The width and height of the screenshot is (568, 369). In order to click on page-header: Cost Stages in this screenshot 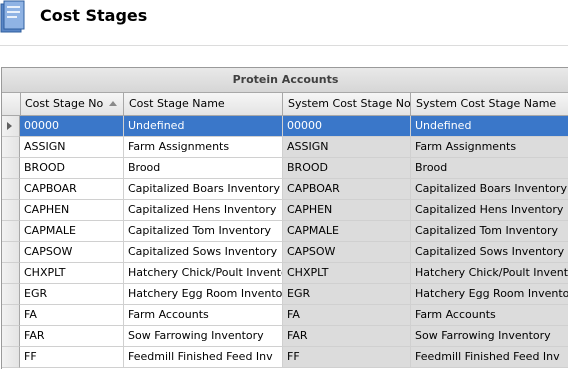, I will do `click(284, 22)`.